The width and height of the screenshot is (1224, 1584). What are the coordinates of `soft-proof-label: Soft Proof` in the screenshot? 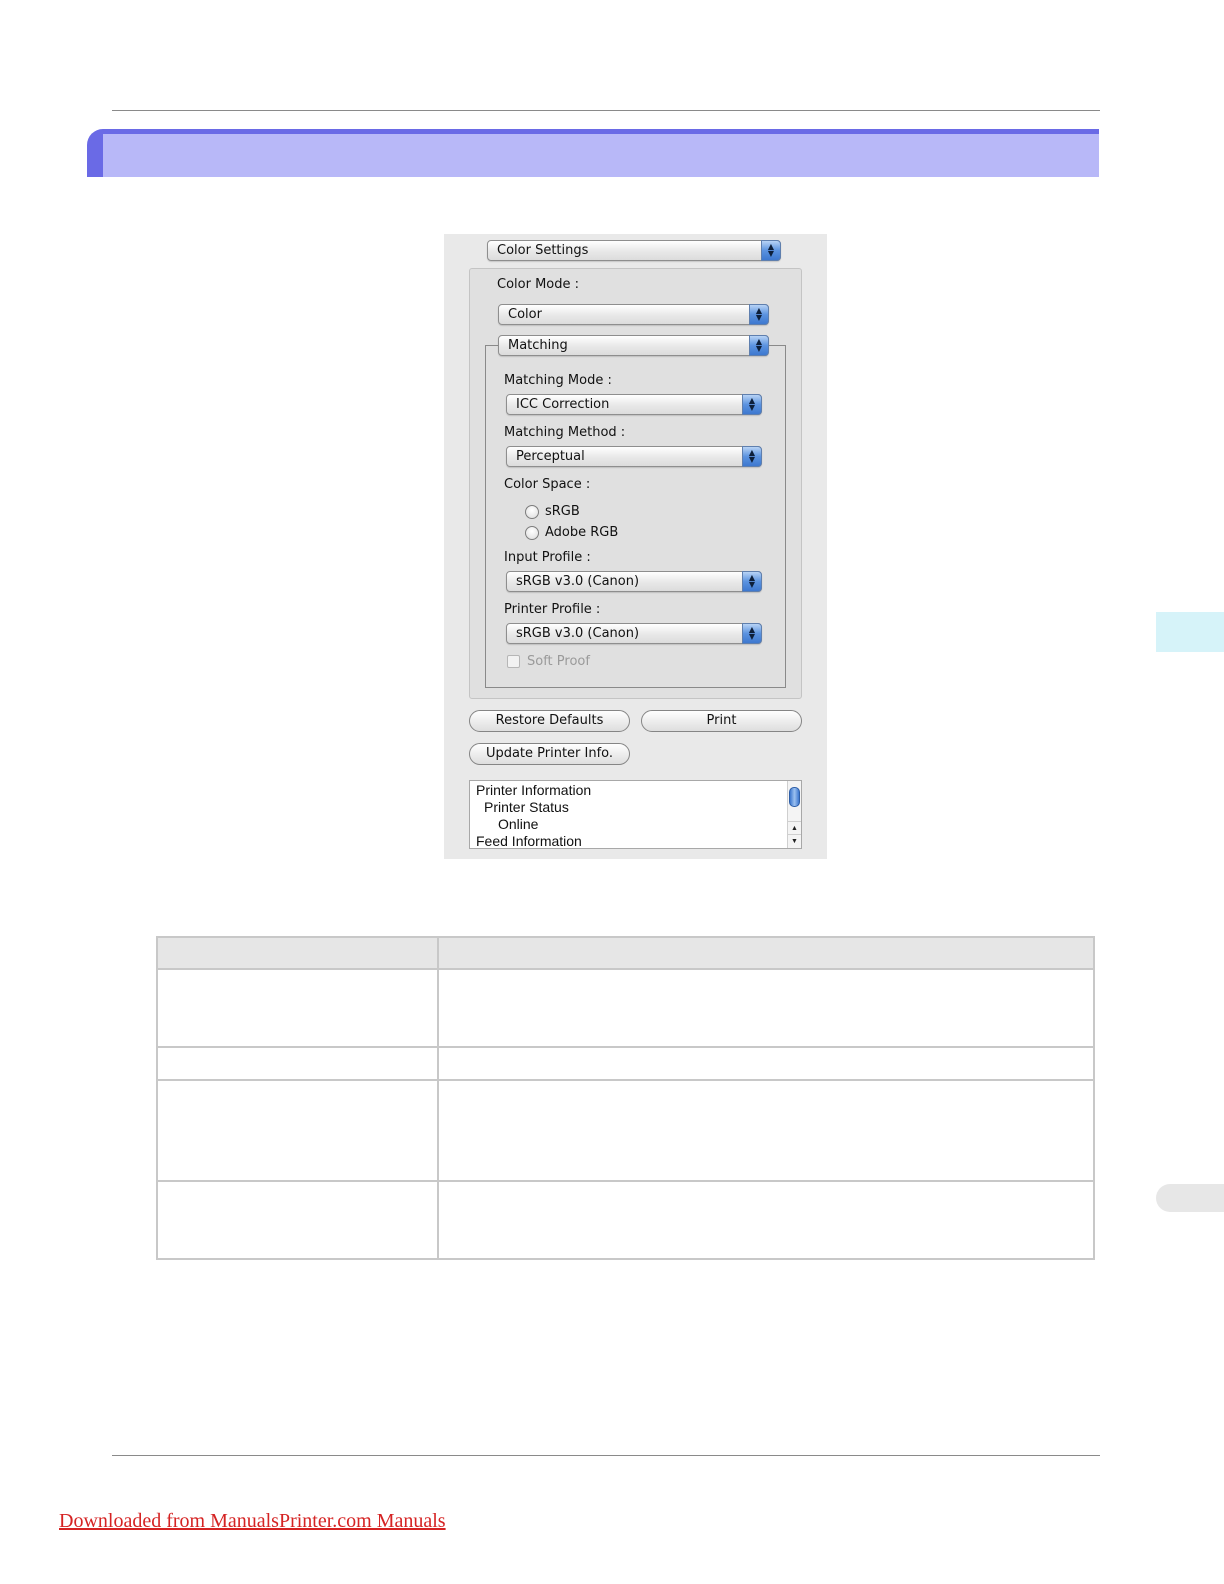 It's located at (558, 661).